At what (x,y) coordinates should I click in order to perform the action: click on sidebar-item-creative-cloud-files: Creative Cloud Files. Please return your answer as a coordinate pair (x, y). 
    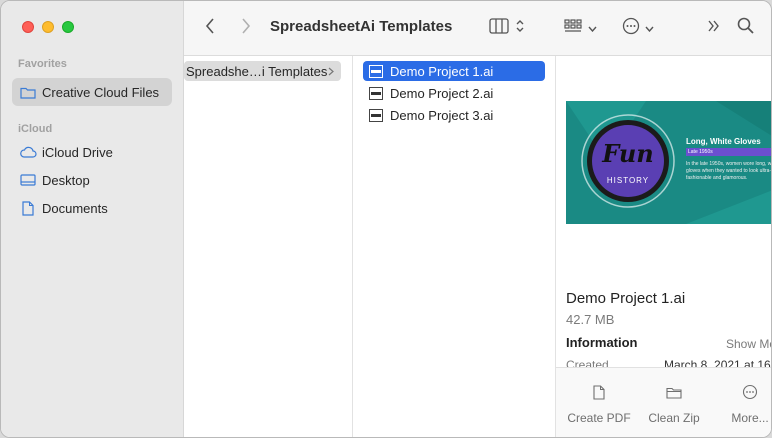
    Looking at the image, I should click on (92, 92).